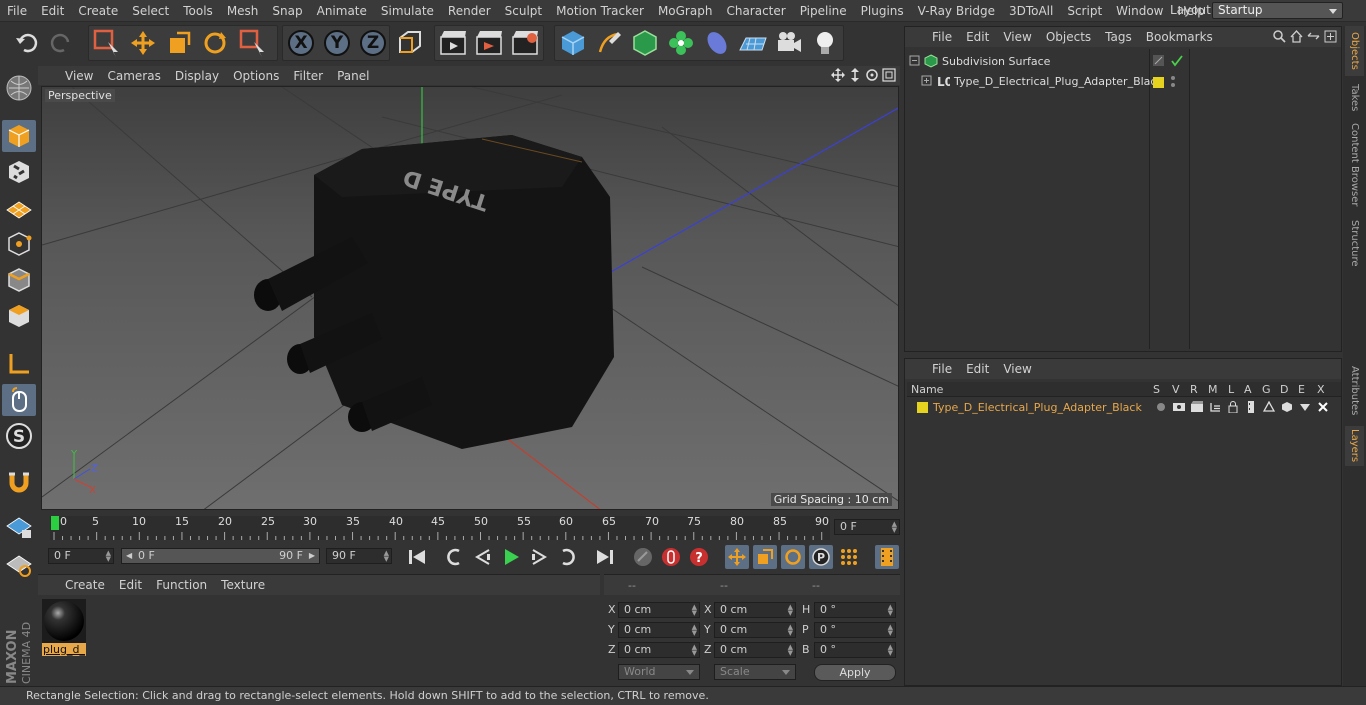  What do you see at coordinates (1266, 389) in the screenshot?
I see `layer-col-generators: G` at bounding box center [1266, 389].